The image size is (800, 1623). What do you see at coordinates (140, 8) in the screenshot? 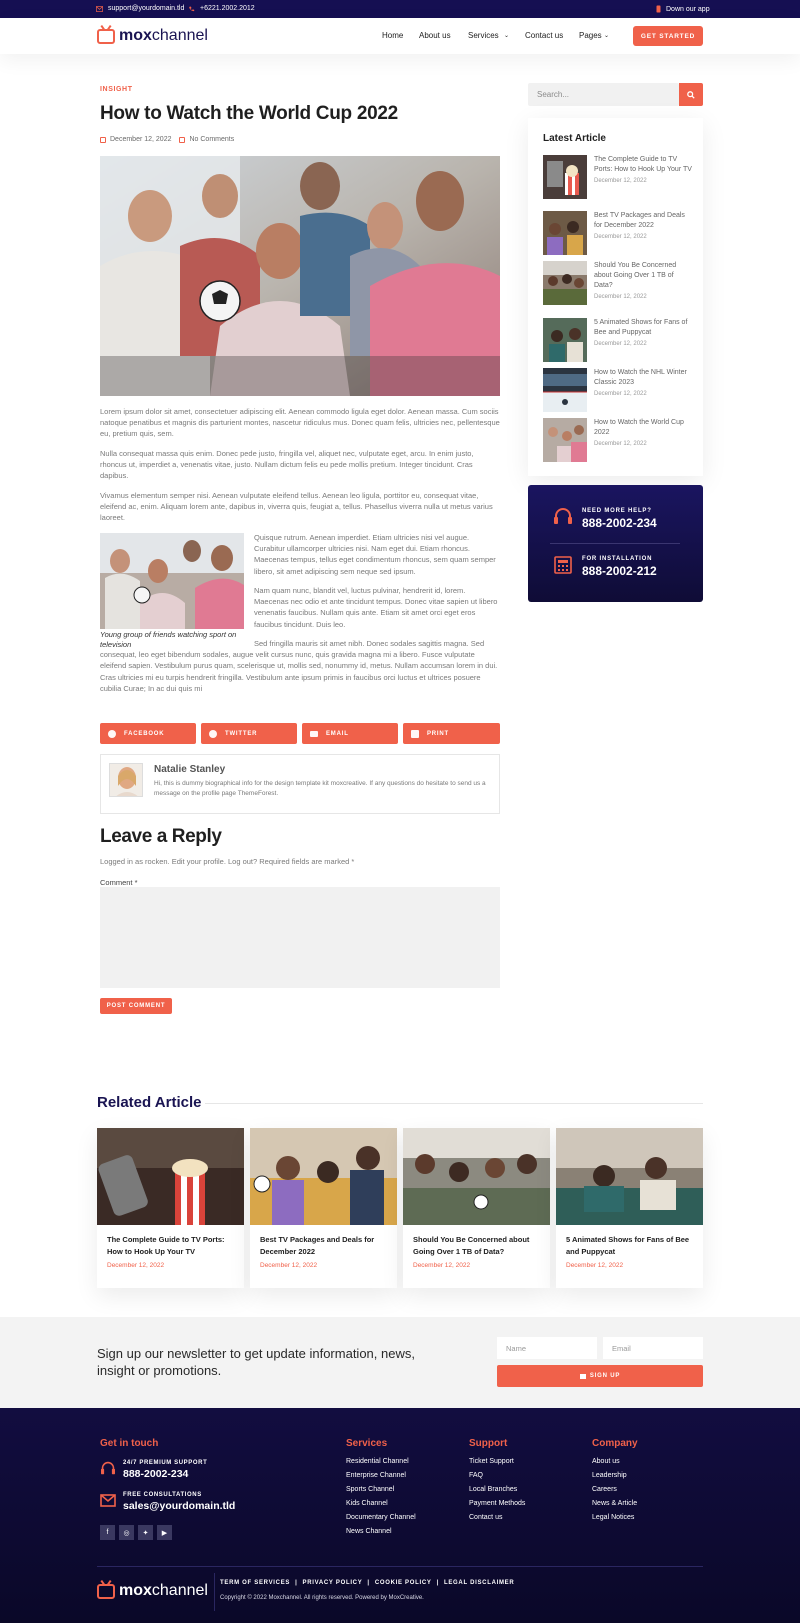
I see `topbar-email: support@yourdomain.tld` at bounding box center [140, 8].